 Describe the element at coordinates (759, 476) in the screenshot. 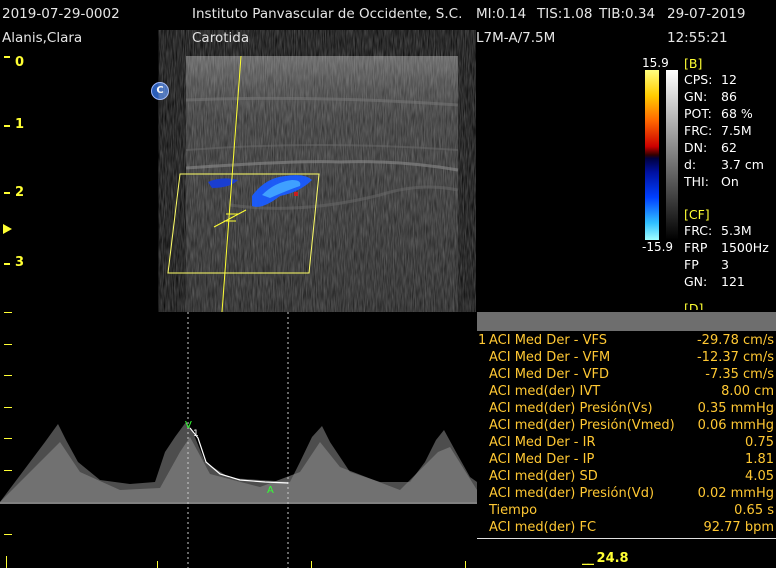

I see `measurement-value: 4.05` at that location.